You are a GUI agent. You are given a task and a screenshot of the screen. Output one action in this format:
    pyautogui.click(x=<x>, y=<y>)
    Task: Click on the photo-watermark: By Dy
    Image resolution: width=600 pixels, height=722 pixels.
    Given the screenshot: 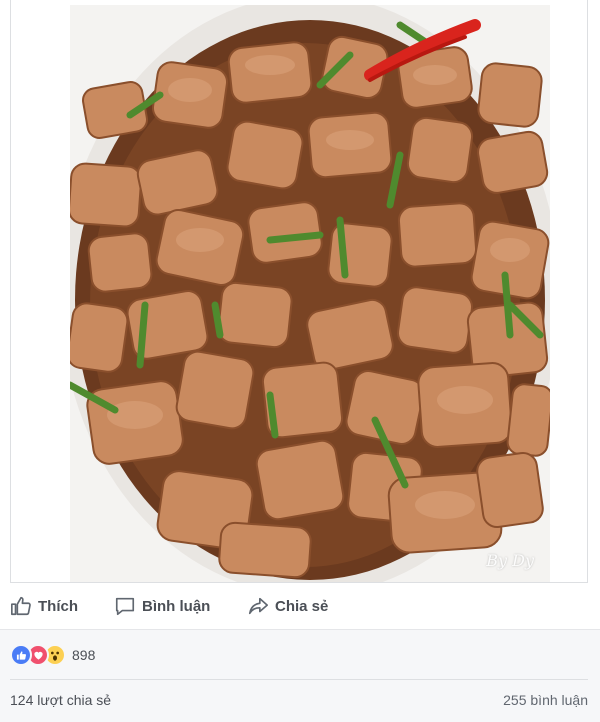 What is the action you would take?
    pyautogui.click(x=510, y=560)
    